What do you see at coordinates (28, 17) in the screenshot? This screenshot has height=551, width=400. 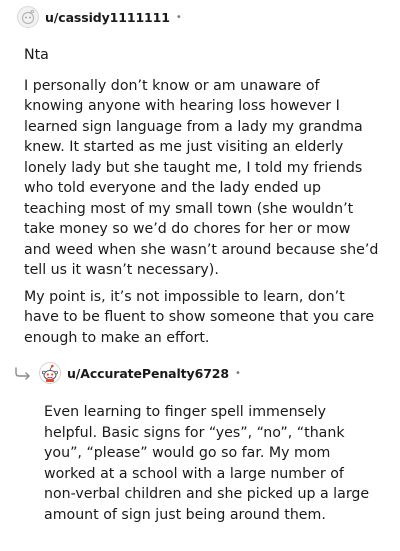 I see `default-avatar-icon` at bounding box center [28, 17].